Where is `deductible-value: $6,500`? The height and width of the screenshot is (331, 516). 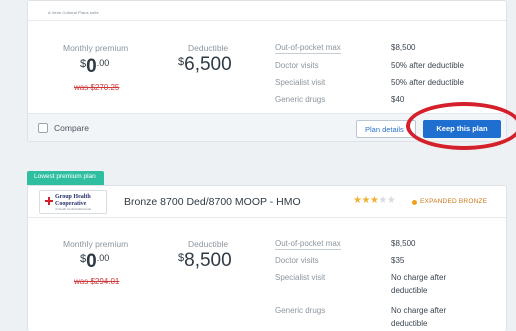 deductible-value: $6,500 is located at coordinates (205, 65).